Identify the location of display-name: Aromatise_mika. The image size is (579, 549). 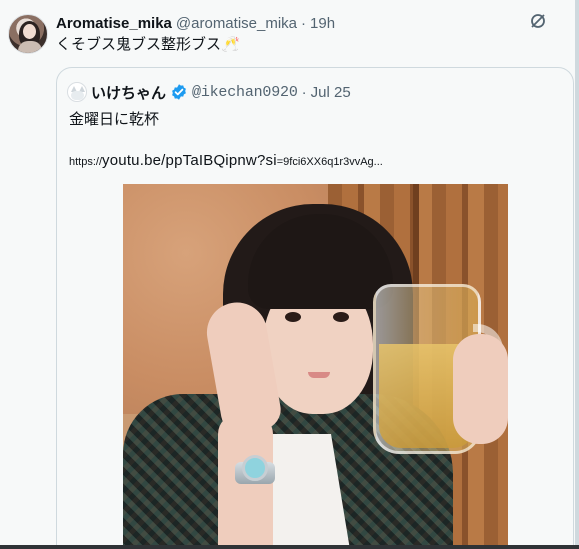
(114, 23).